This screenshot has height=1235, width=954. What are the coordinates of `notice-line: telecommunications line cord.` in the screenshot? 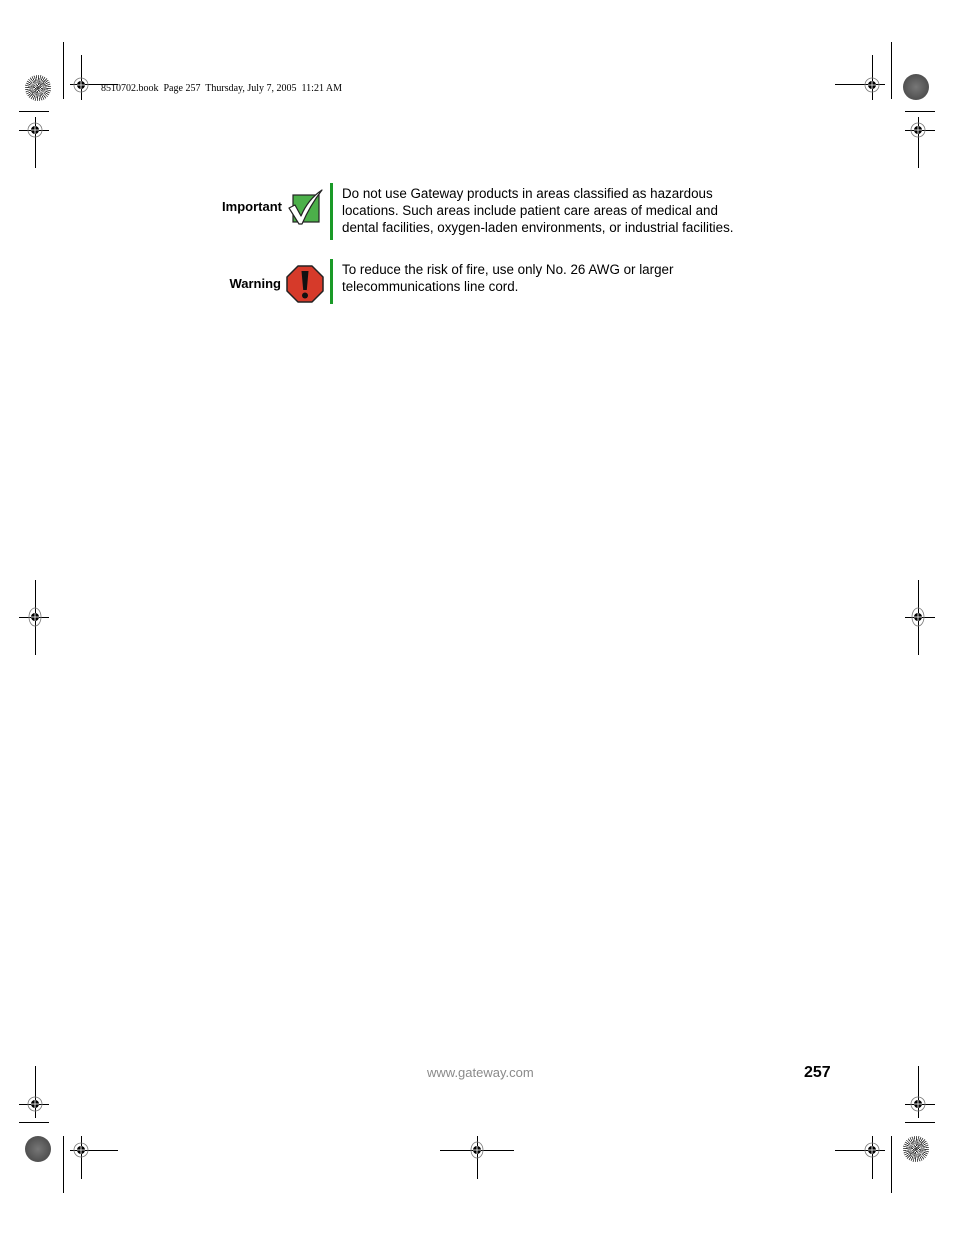 It's located at (430, 286).